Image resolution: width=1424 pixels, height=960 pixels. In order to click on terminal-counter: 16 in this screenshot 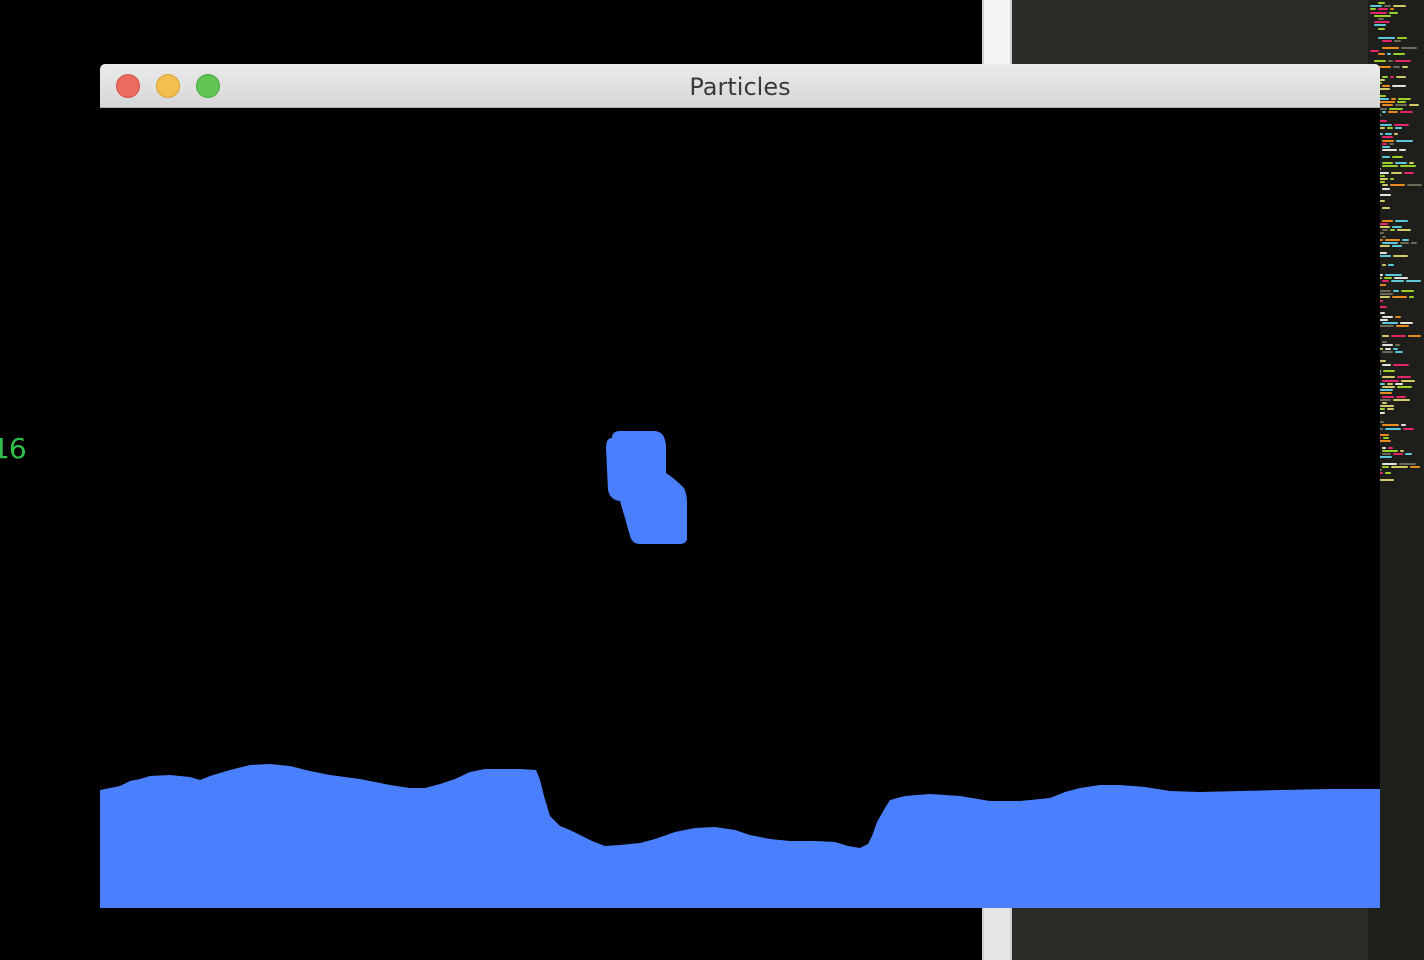, I will do `click(13, 448)`.